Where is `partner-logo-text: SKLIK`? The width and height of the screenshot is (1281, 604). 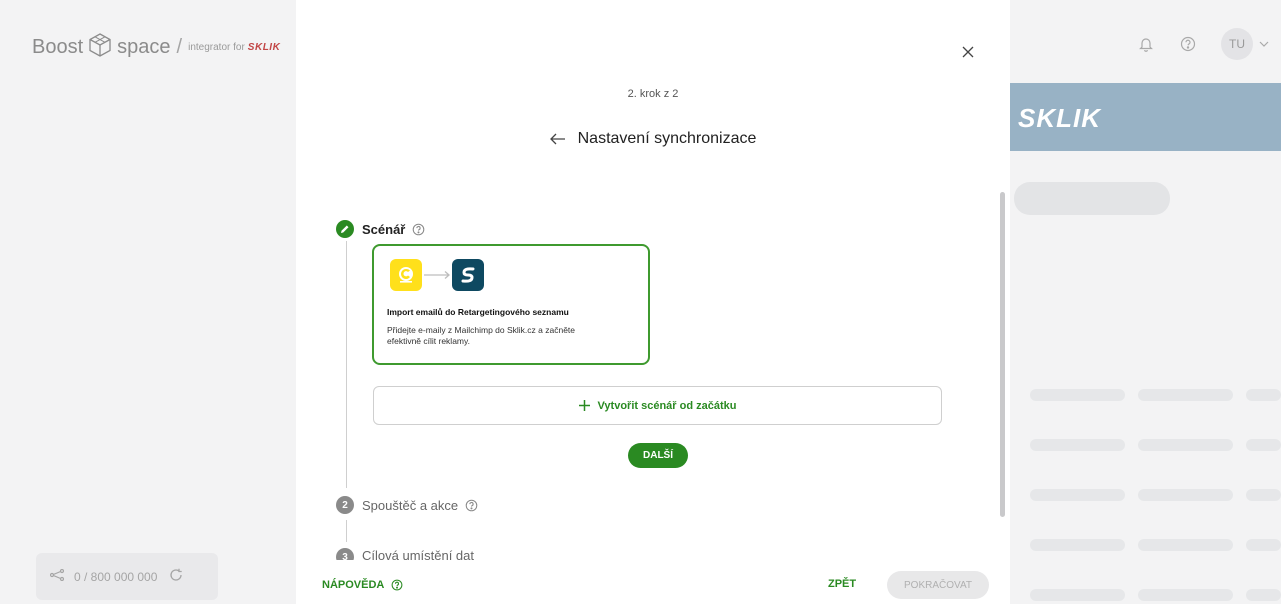 partner-logo-text: SKLIK is located at coordinates (264, 47).